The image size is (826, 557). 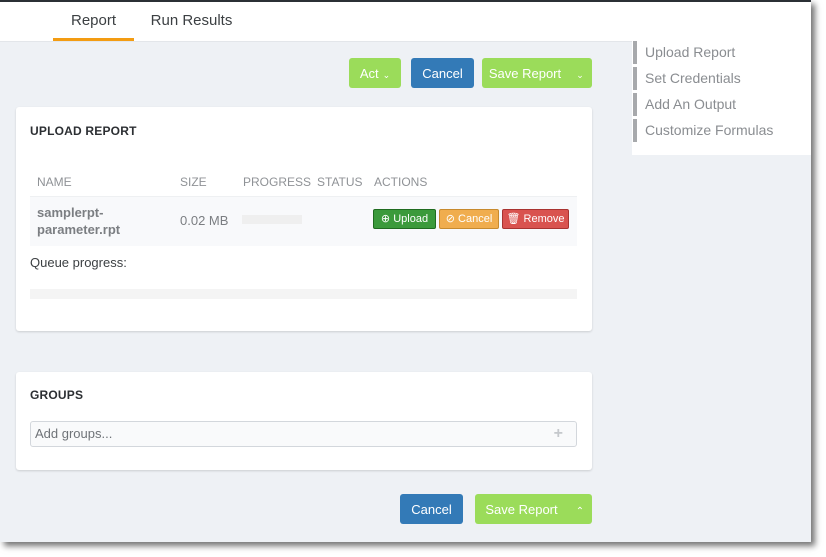 I want to click on nav-add-output: Add An Output, so click(x=719, y=104).